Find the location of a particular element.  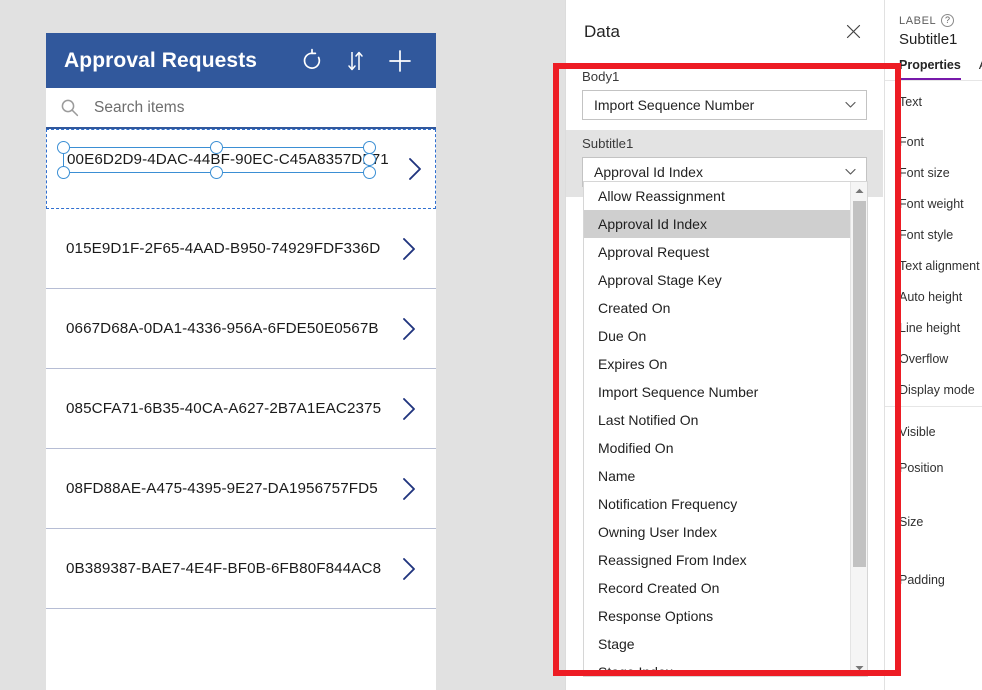

list-item-label: 085CFA71-6B35-40CA-A627-2B7A1EAC2375 is located at coordinates (224, 408).